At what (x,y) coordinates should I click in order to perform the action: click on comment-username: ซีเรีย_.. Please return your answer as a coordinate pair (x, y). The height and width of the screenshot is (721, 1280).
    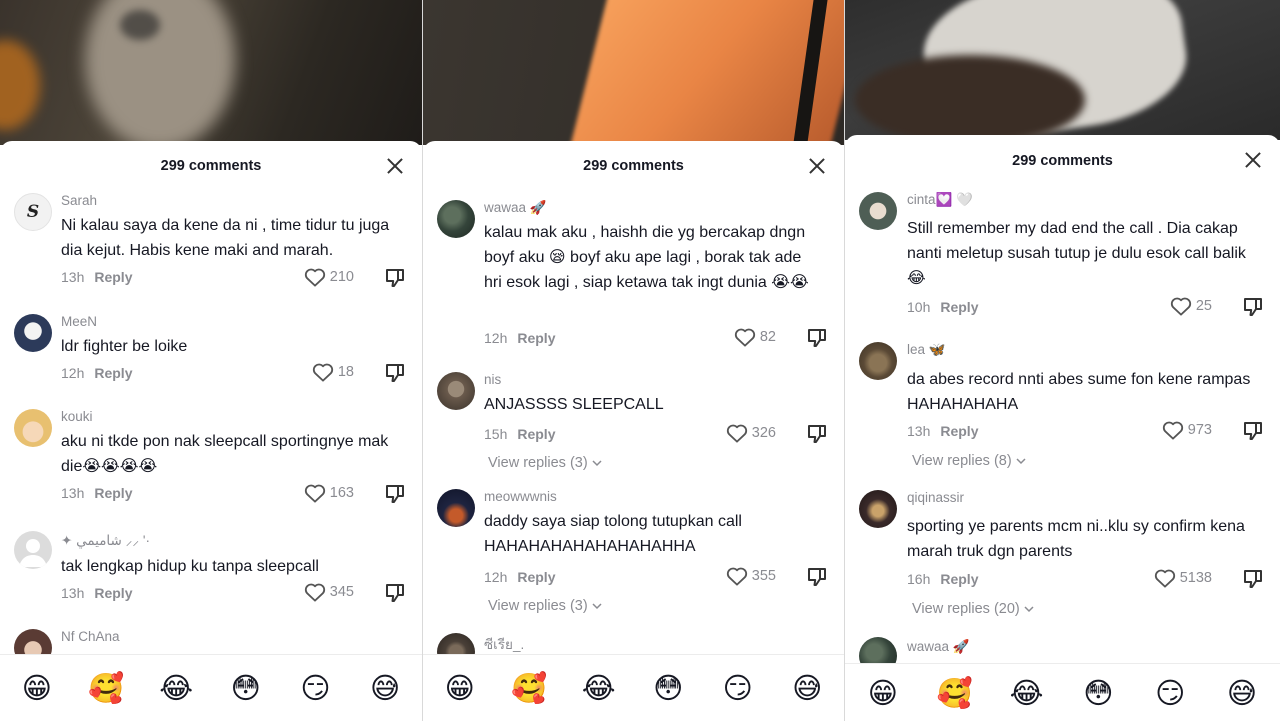
    Looking at the image, I should click on (504, 644).